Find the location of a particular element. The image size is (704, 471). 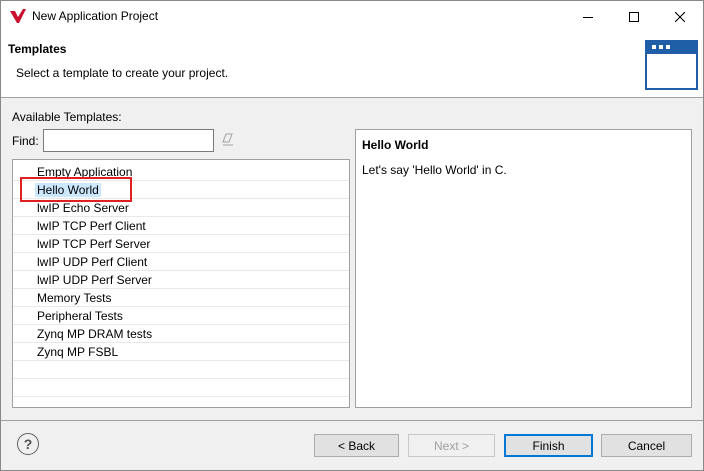

description-text: Let's say 'Hello World' in C. is located at coordinates (434, 170).